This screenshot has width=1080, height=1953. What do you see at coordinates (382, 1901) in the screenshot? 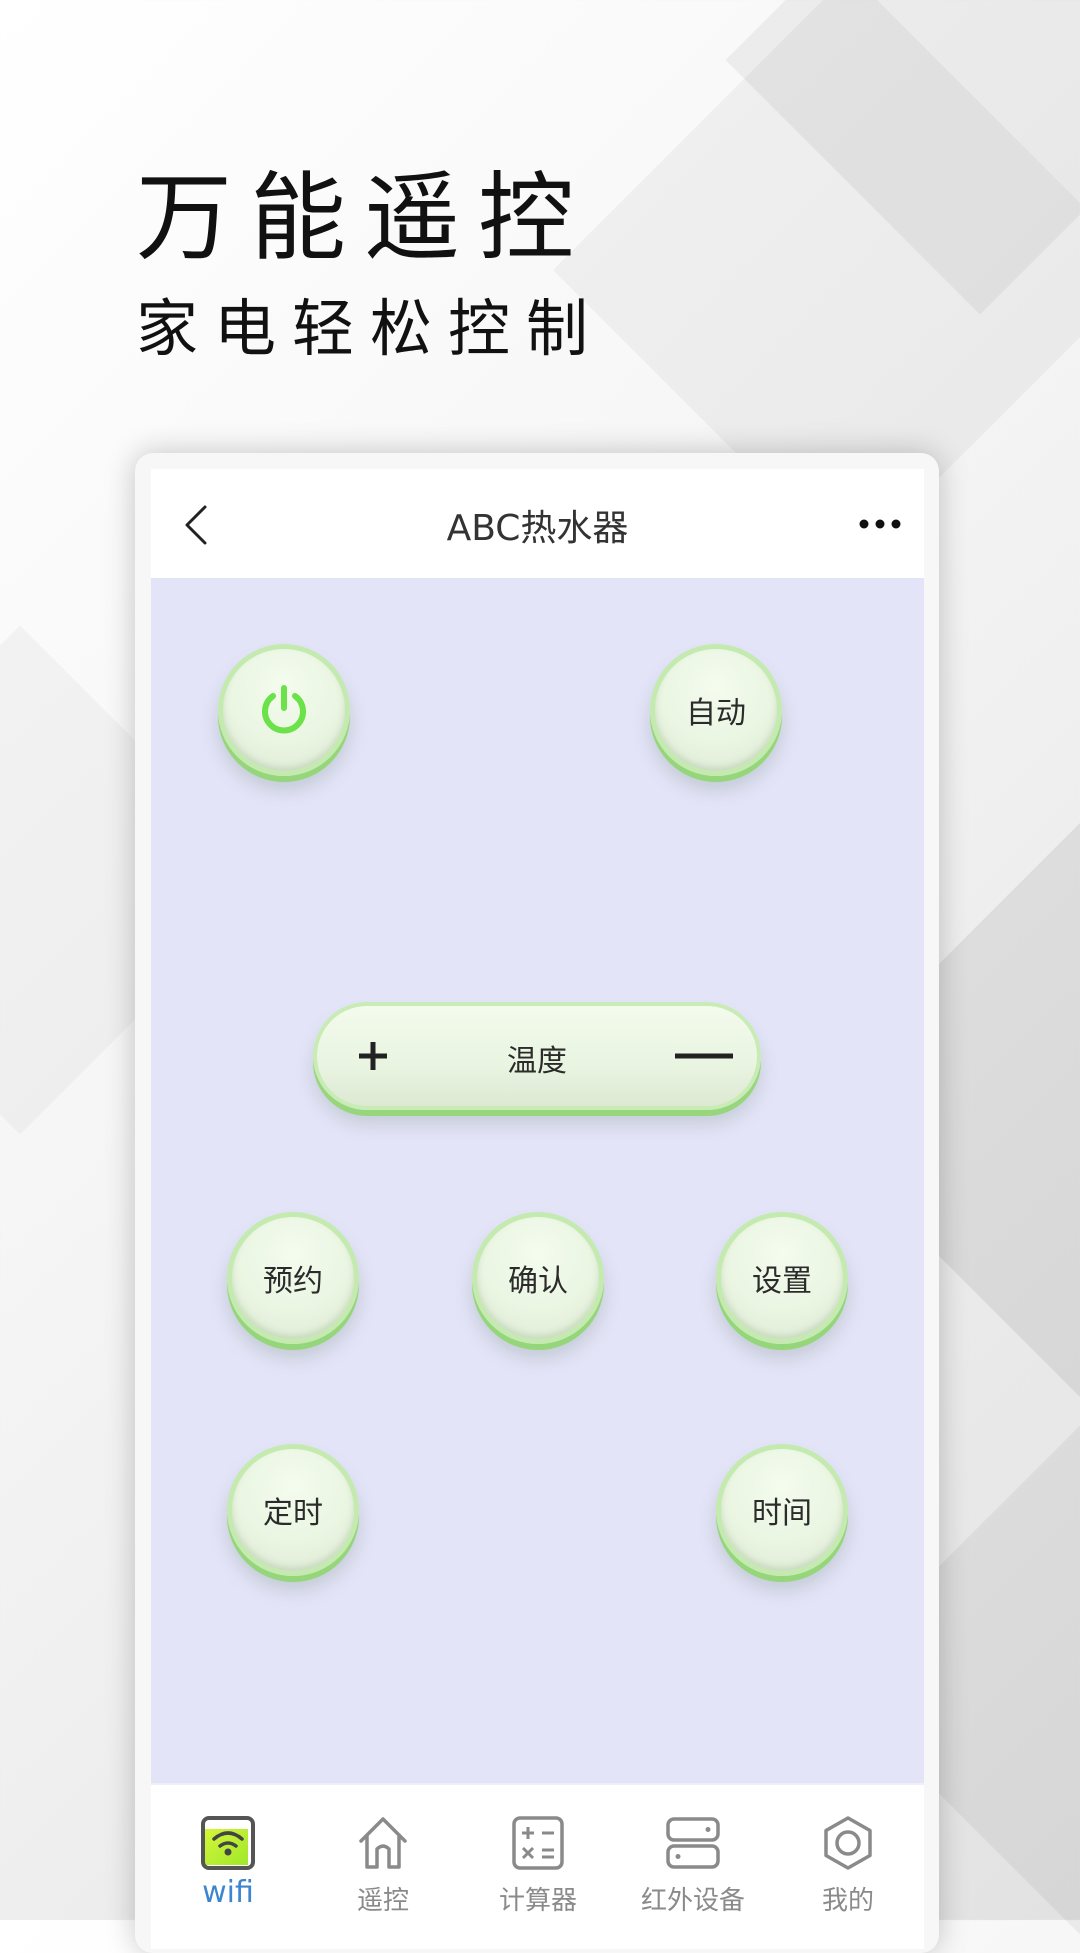
I see `tab-label: 遥控` at bounding box center [382, 1901].